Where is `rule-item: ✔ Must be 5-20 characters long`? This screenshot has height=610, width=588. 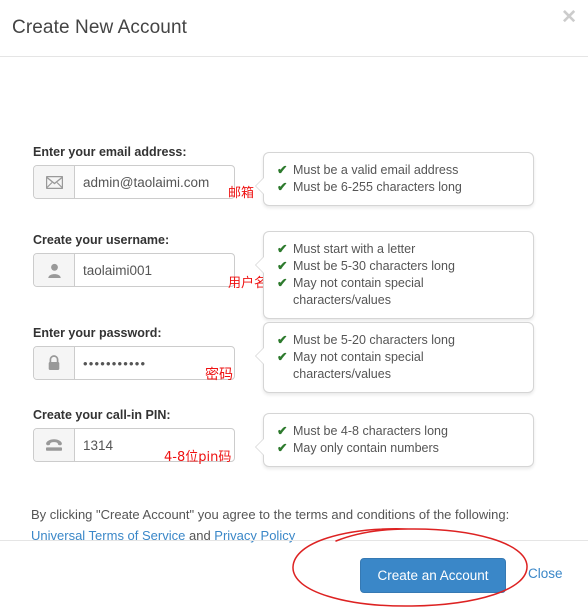 rule-item: ✔ Must be 5-20 characters long is located at coordinates (399, 340).